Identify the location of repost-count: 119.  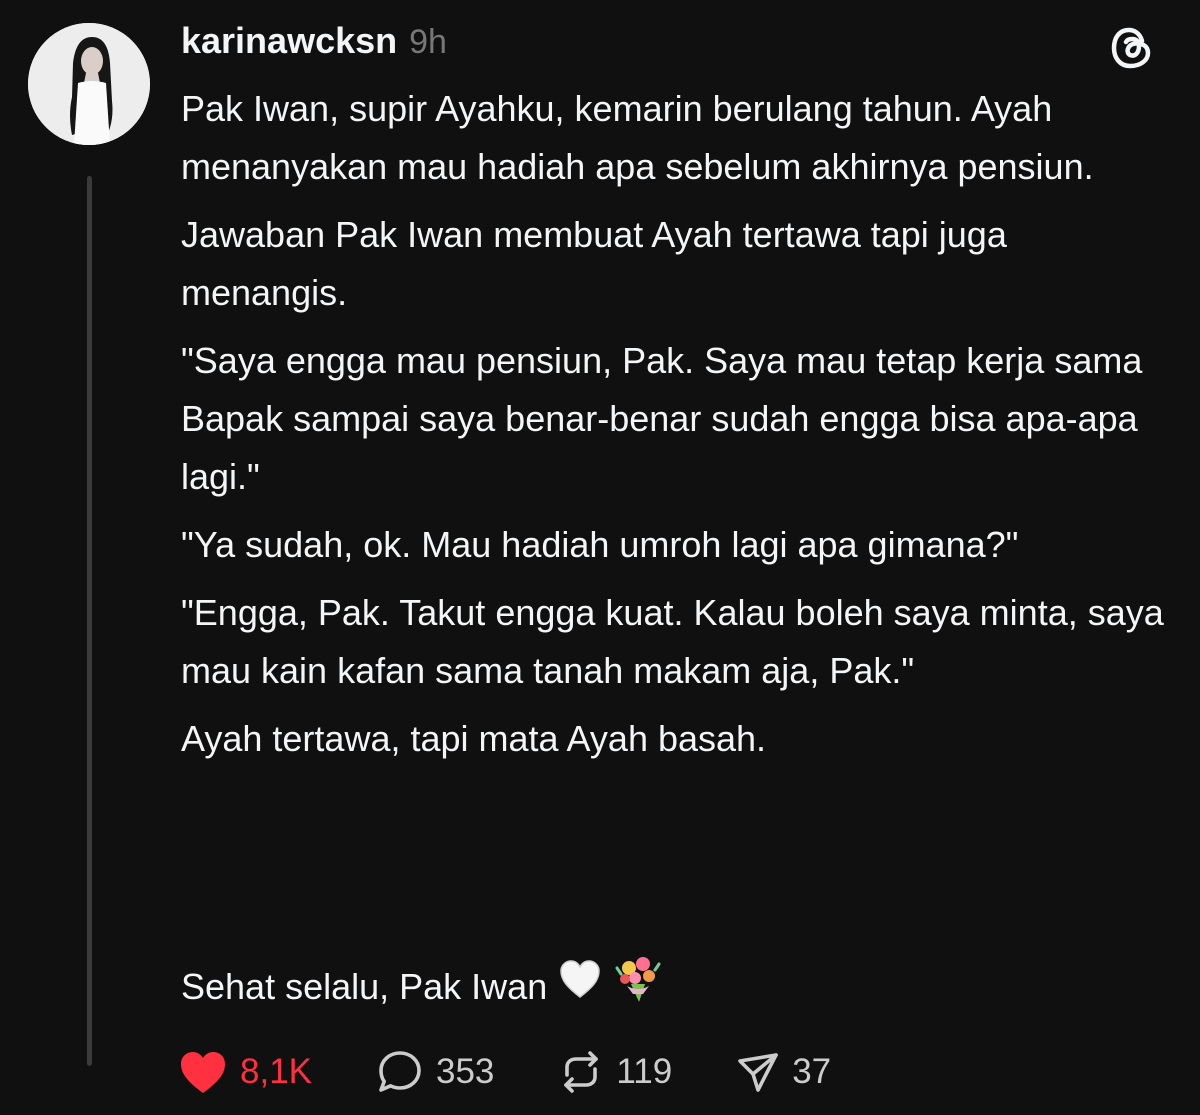
(644, 1071).